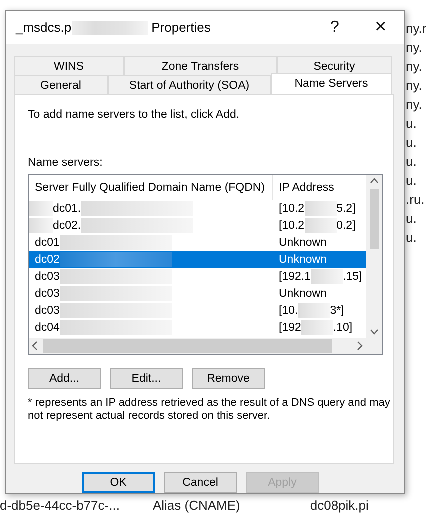 The image size is (426, 515). What do you see at coordinates (118, 482) in the screenshot?
I see `ok-button: OK` at bounding box center [118, 482].